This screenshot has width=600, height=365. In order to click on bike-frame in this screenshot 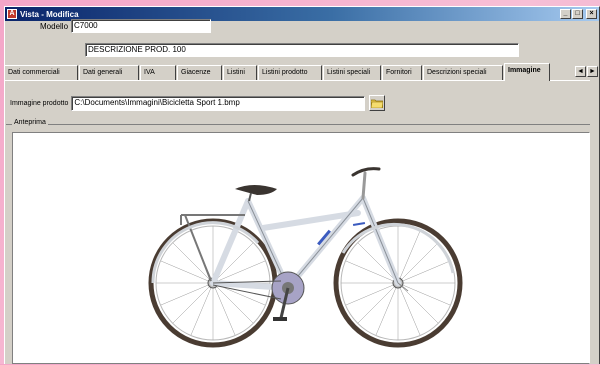, I will do `click(305, 243)`.